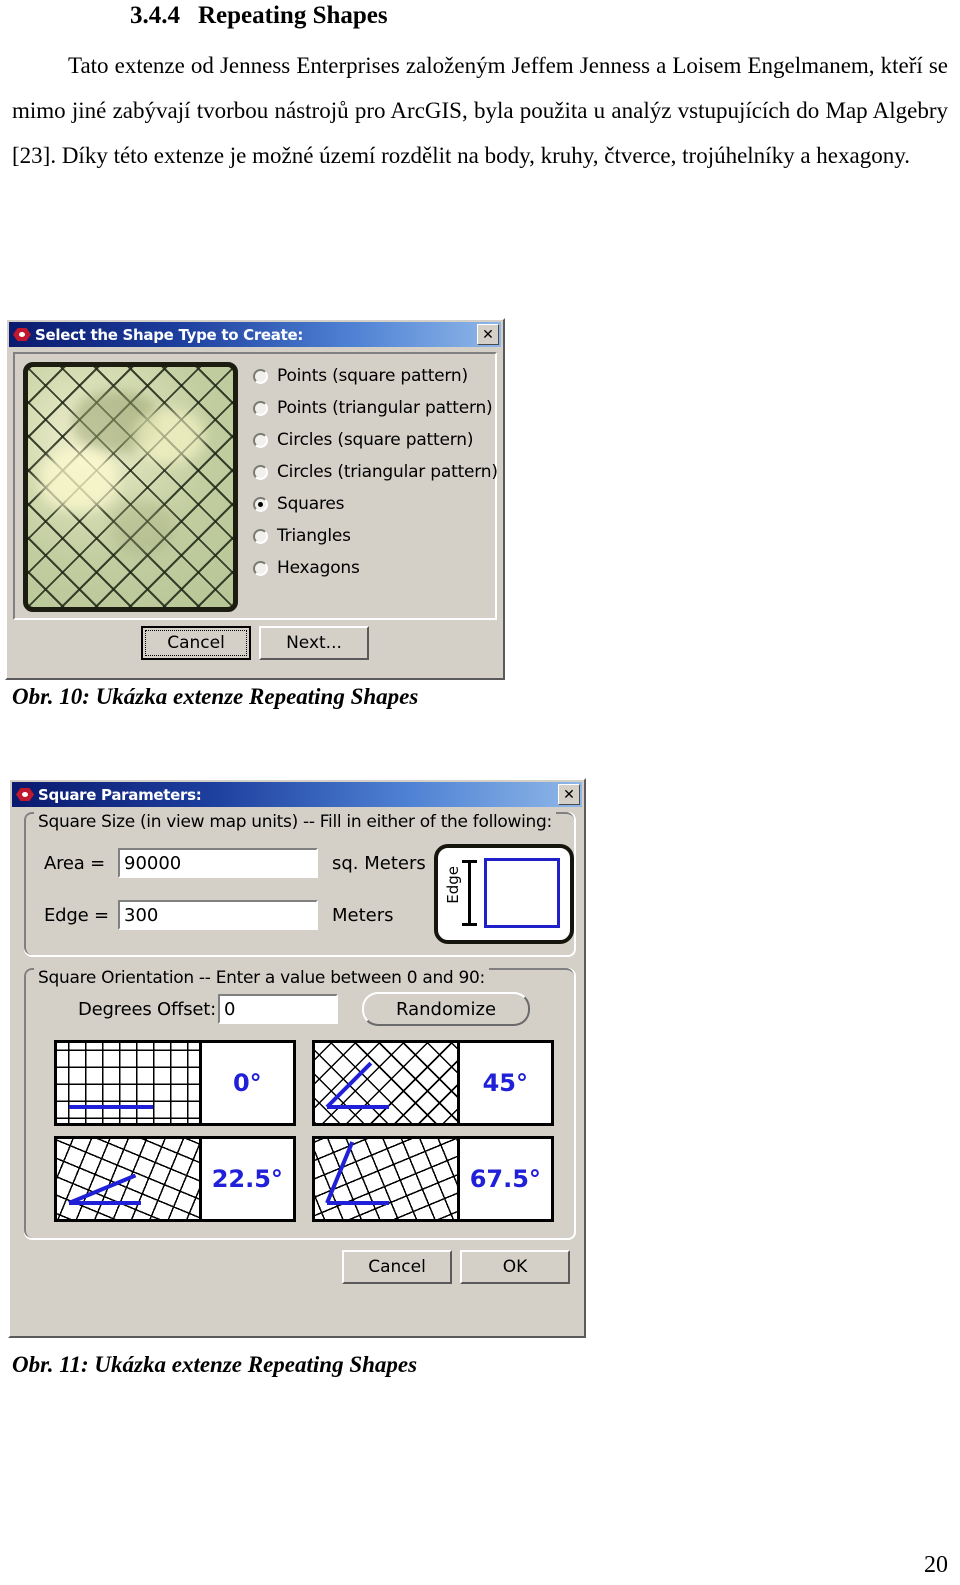 The width and height of the screenshot is (960, 1585). What do you see at coordinates (375, 536) in the screenshot?
I see `radio-option-triangles: Triangles` at bounding box center [375, 536].